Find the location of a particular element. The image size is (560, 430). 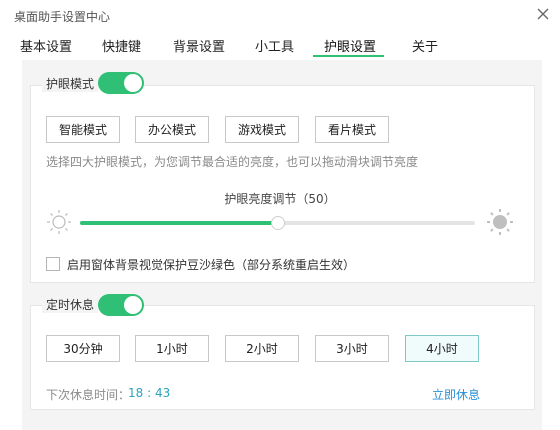

next-rest-label: 下次休息时间： is located at coordinates (88, 395).